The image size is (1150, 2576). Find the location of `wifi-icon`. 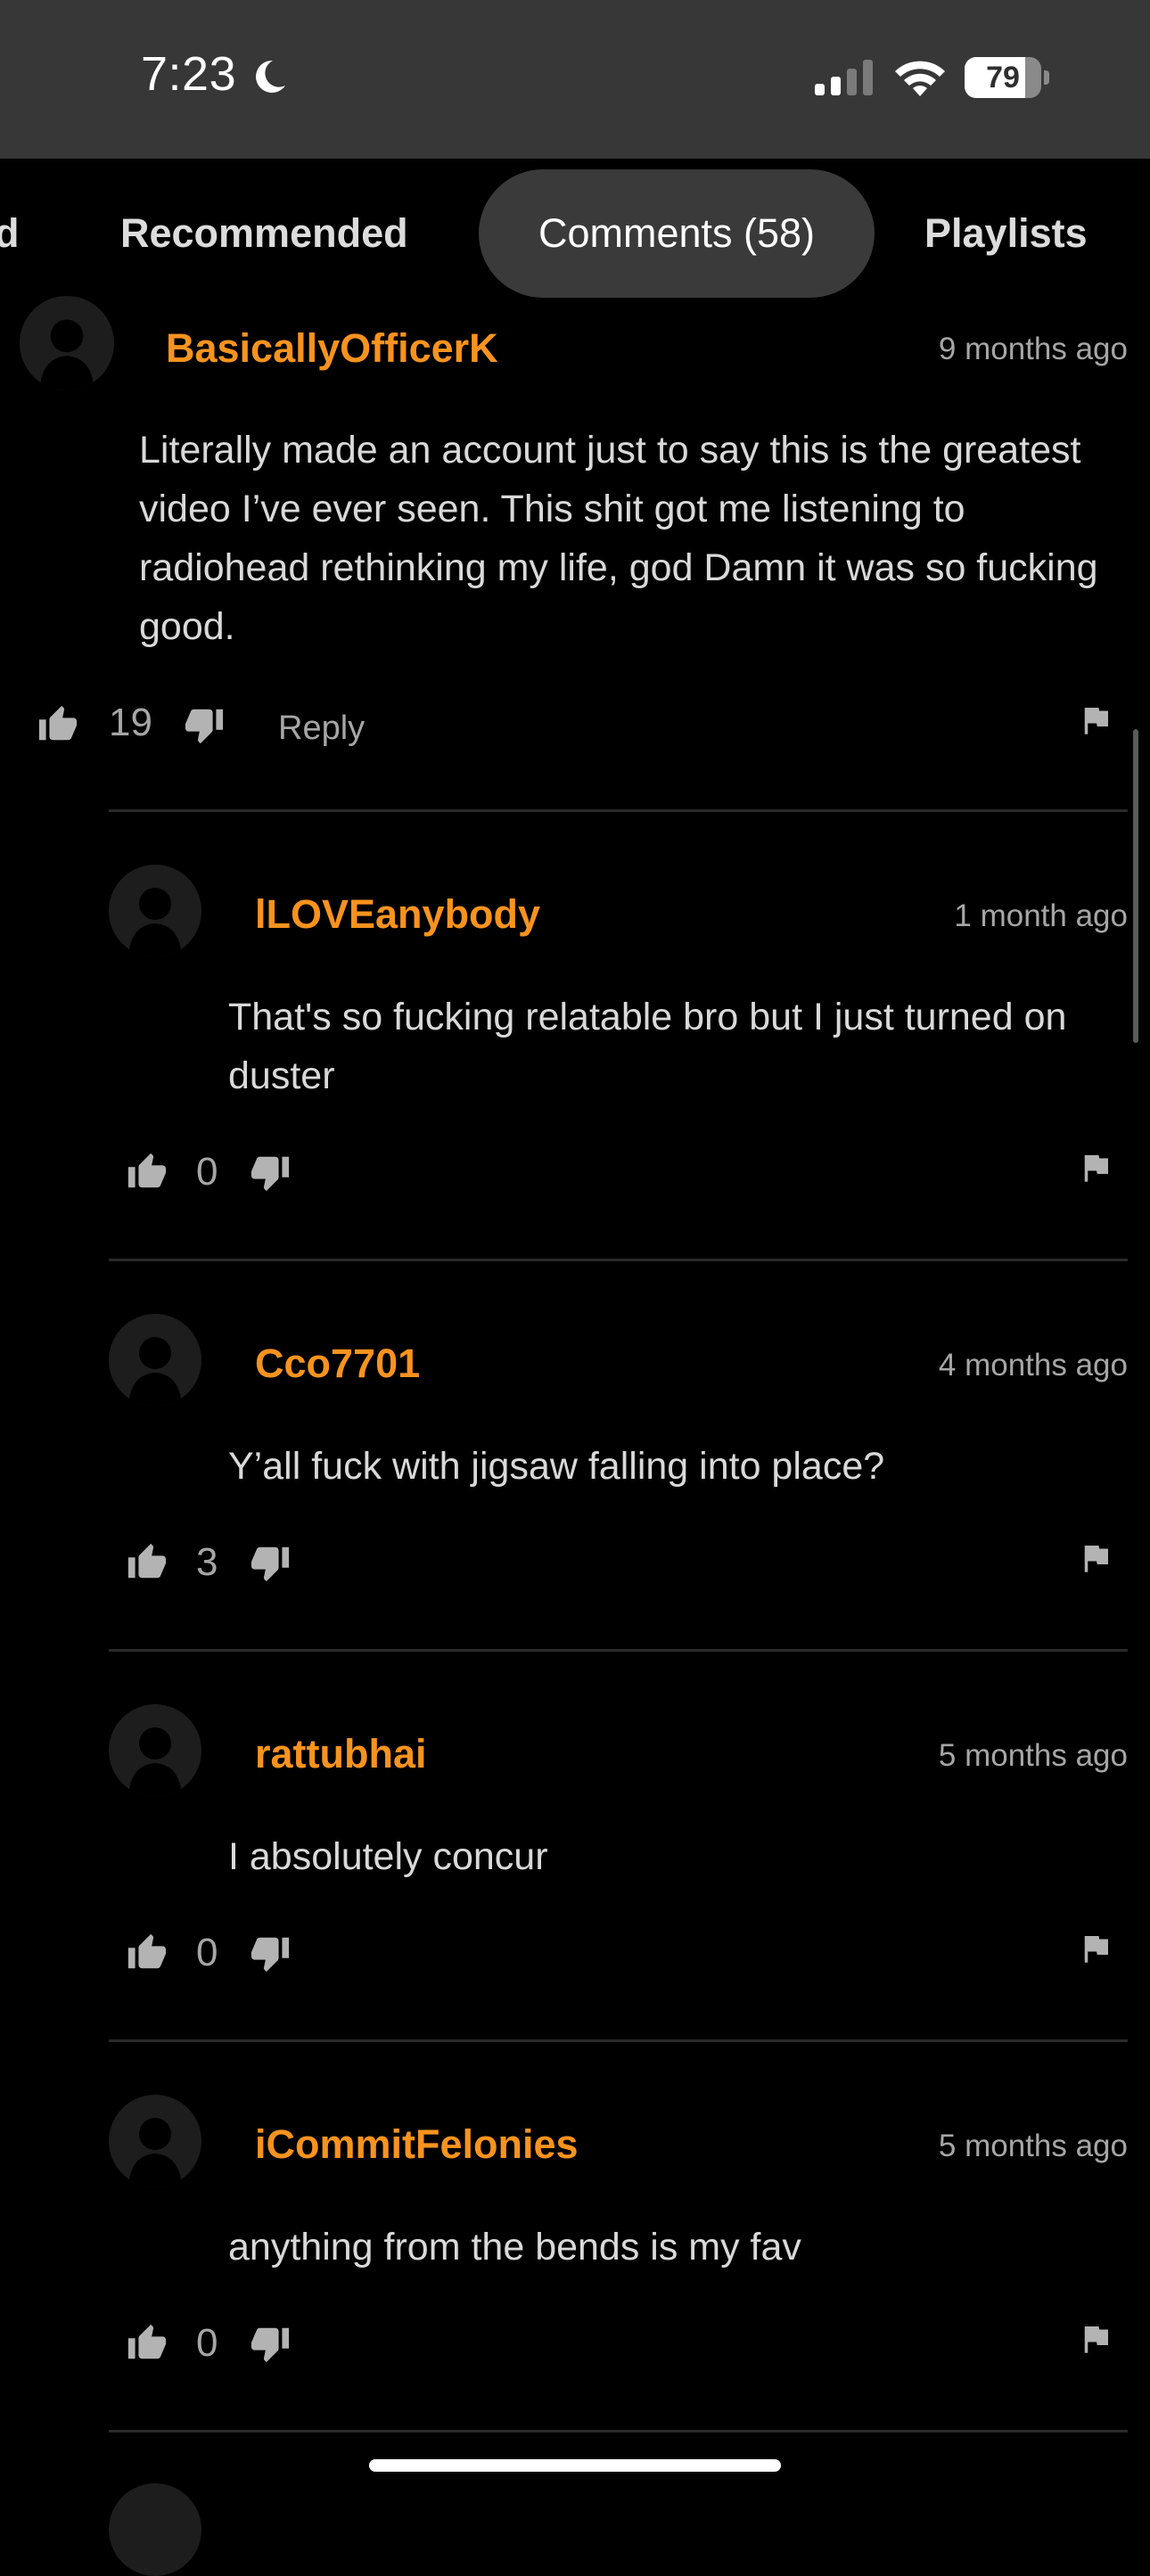

wifi-icon is located at coordinates (920, 78).